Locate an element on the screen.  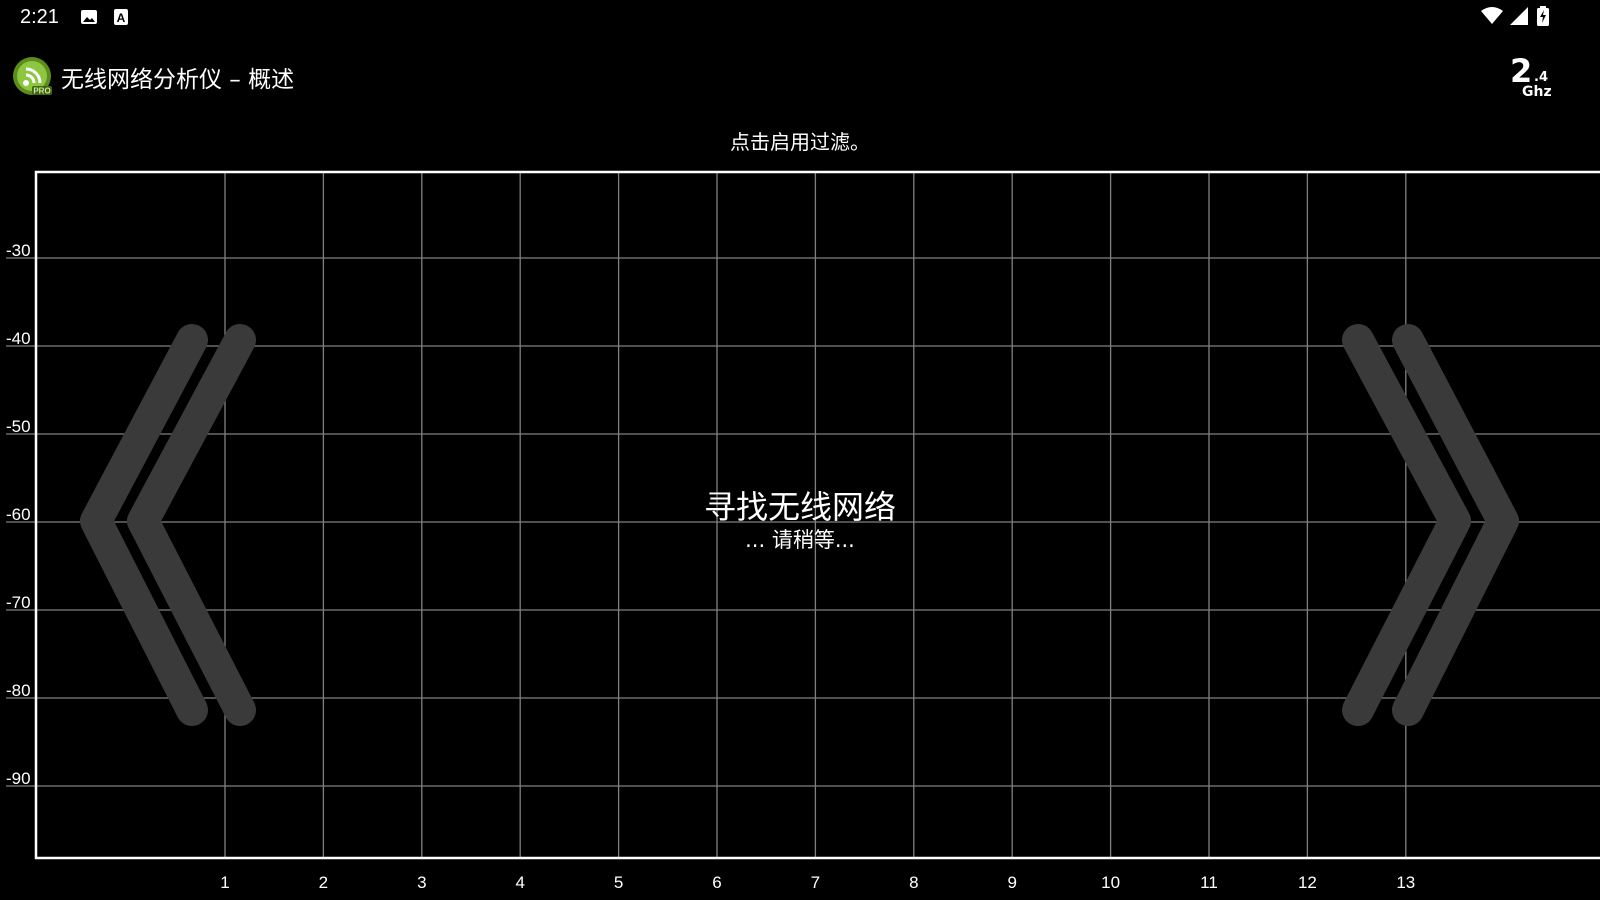
band-unit-label: Ghz is located at coordinates (1537, 92).